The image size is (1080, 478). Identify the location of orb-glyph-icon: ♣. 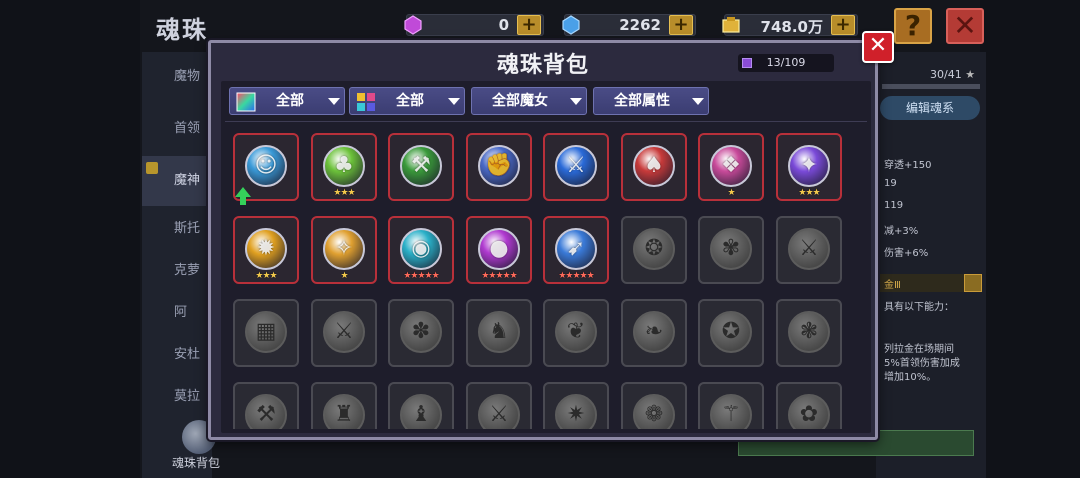
(344, 165).